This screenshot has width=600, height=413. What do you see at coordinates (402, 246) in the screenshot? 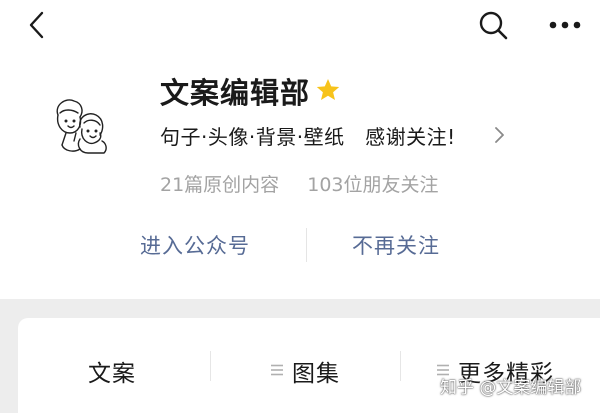
I see `unfollow-button: 不再关注` at bounding box center [402, 246].